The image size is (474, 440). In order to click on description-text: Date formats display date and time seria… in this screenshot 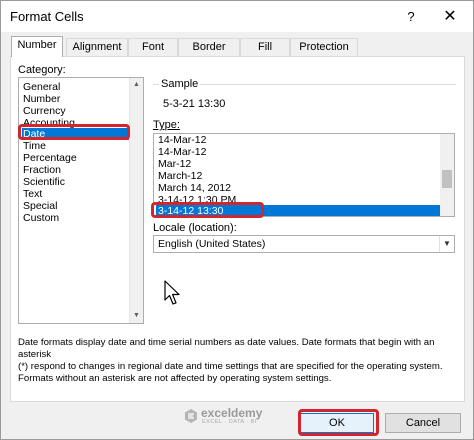, I will do `click(238, 361)`.